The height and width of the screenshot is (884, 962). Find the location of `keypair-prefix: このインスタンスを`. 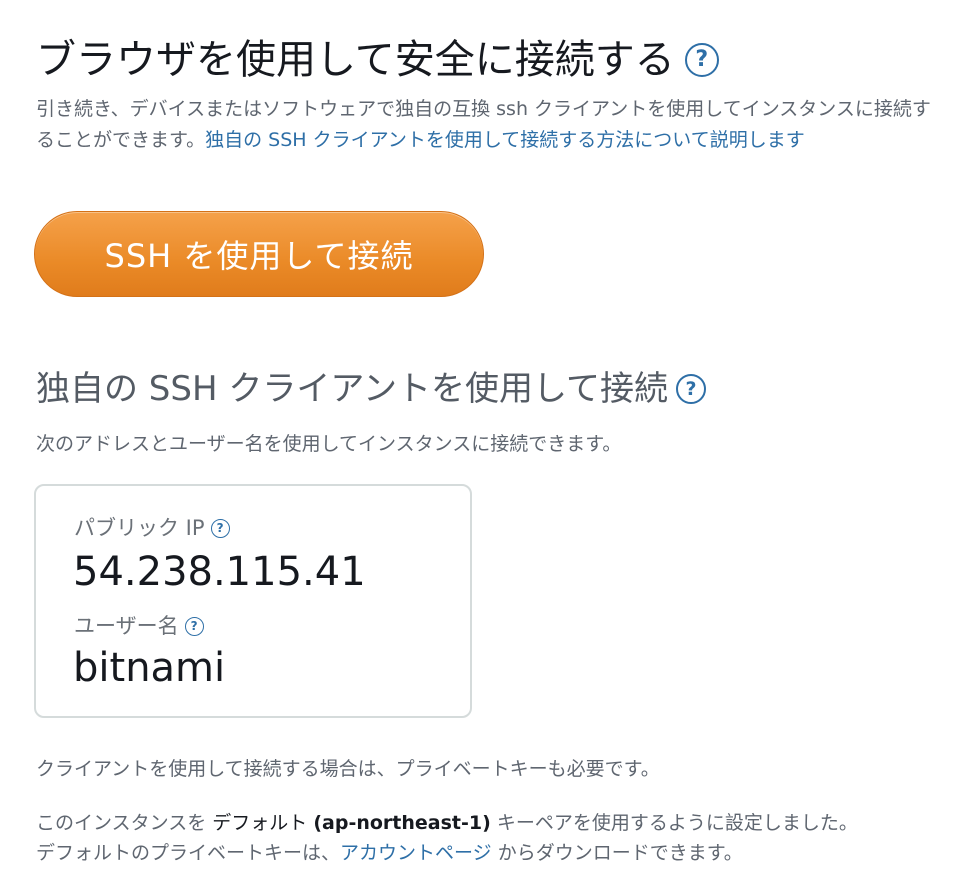

keypair-prefix: このインスタンスを is located at coordinates (121, 823).